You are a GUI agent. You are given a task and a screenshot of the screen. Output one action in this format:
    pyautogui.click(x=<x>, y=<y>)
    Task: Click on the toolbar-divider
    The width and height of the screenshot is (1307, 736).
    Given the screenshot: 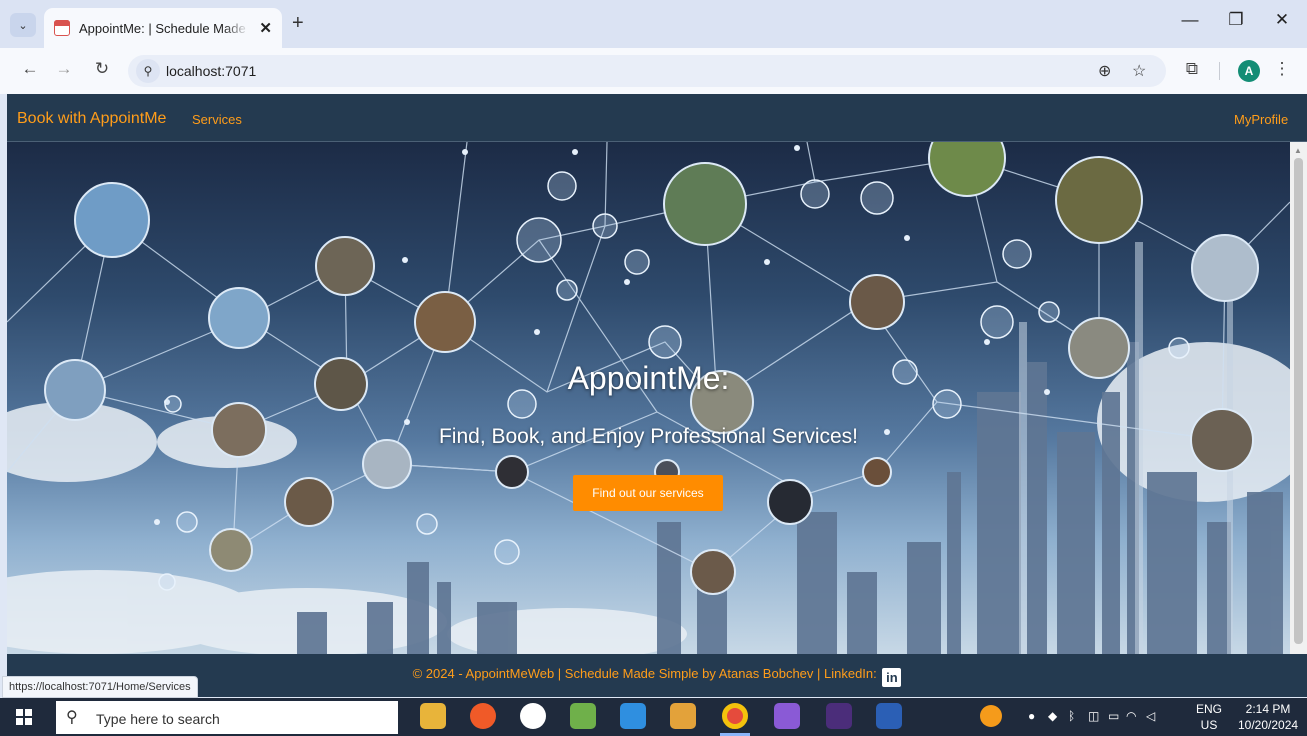 What is the action you would take?
    pyautogui.click(x=1219, y=71)
    